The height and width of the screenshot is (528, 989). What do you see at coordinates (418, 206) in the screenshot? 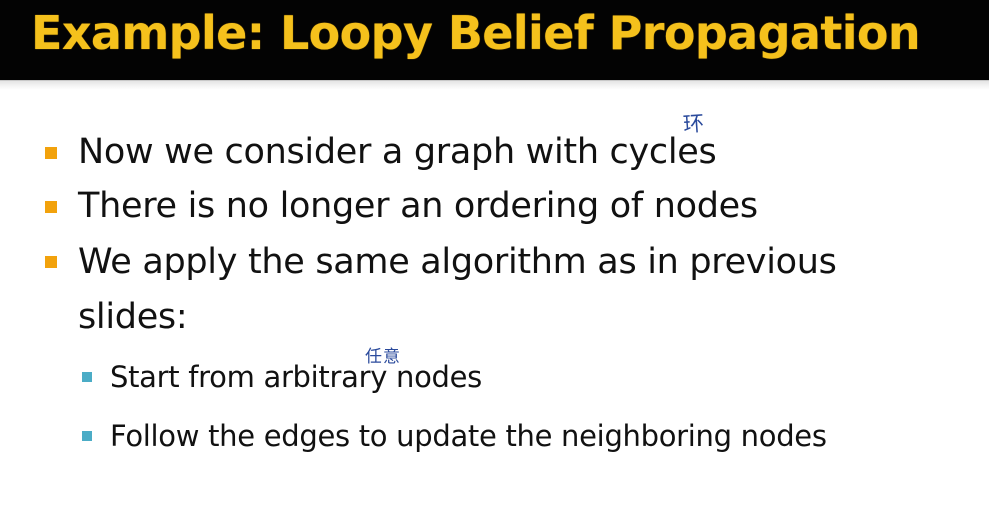
I see `bullet-text-ordering: There is no longer an ordering of nodes` at bounding box center [418, 206].